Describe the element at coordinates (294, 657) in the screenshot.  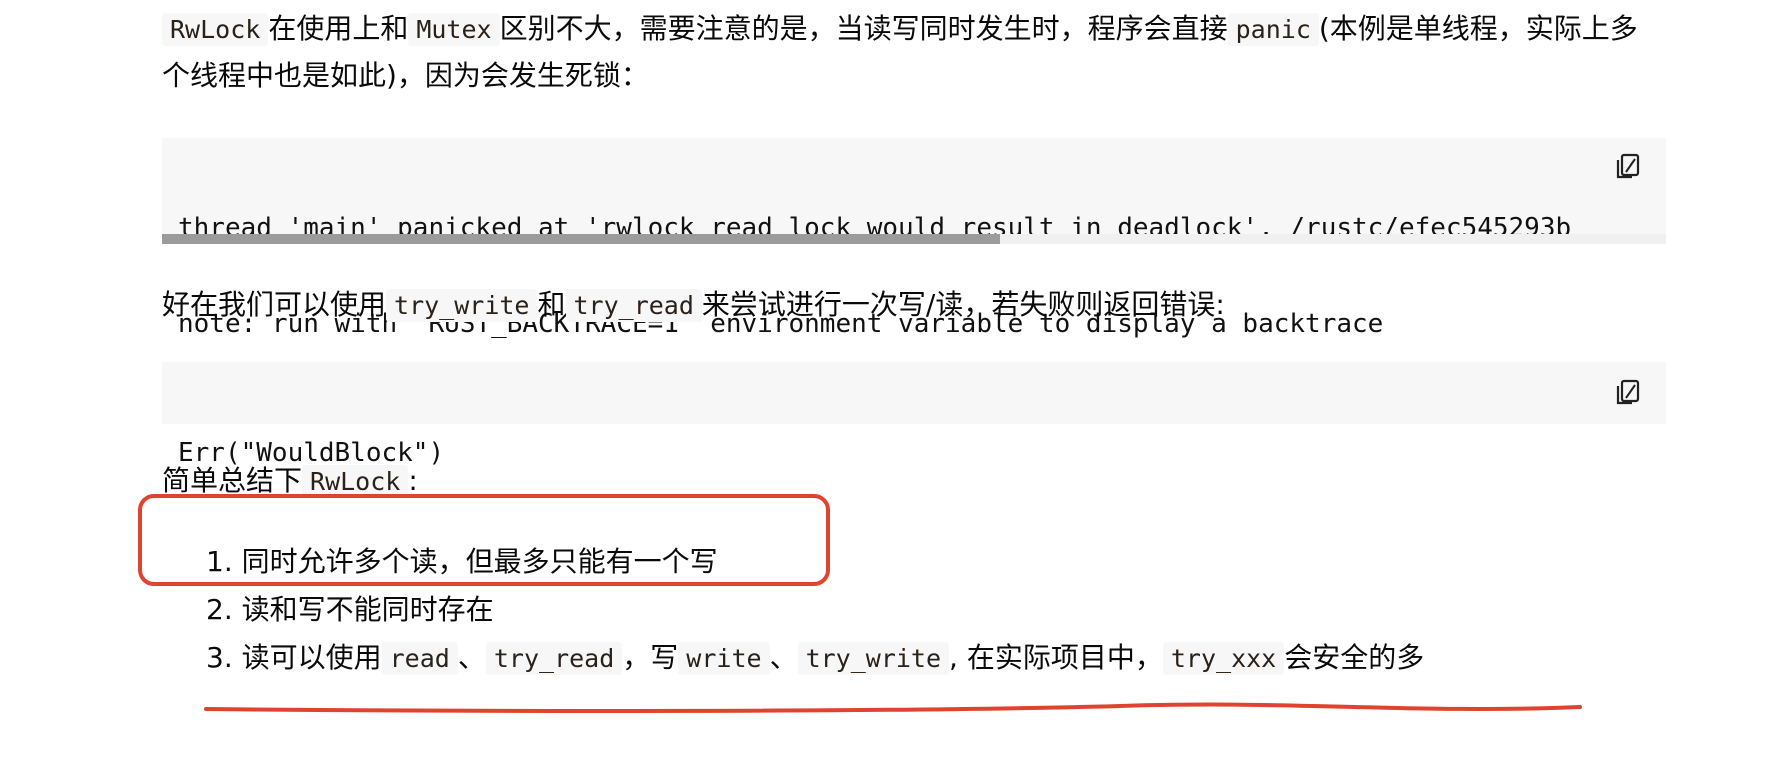
I see `text-segment: 3. 读可以使用` at that location.